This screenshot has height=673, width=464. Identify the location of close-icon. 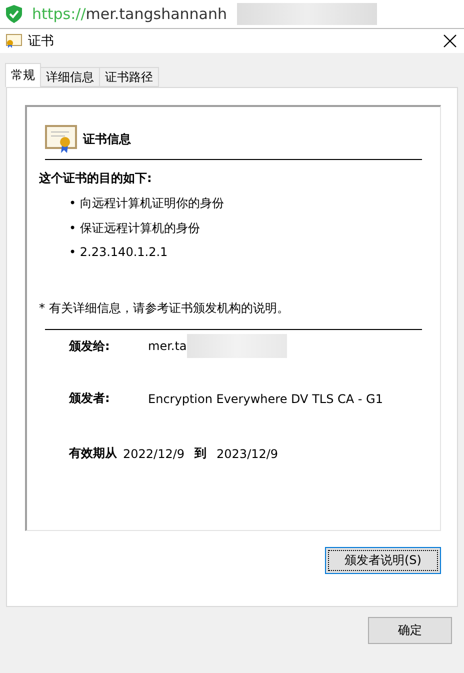
(450, 41).